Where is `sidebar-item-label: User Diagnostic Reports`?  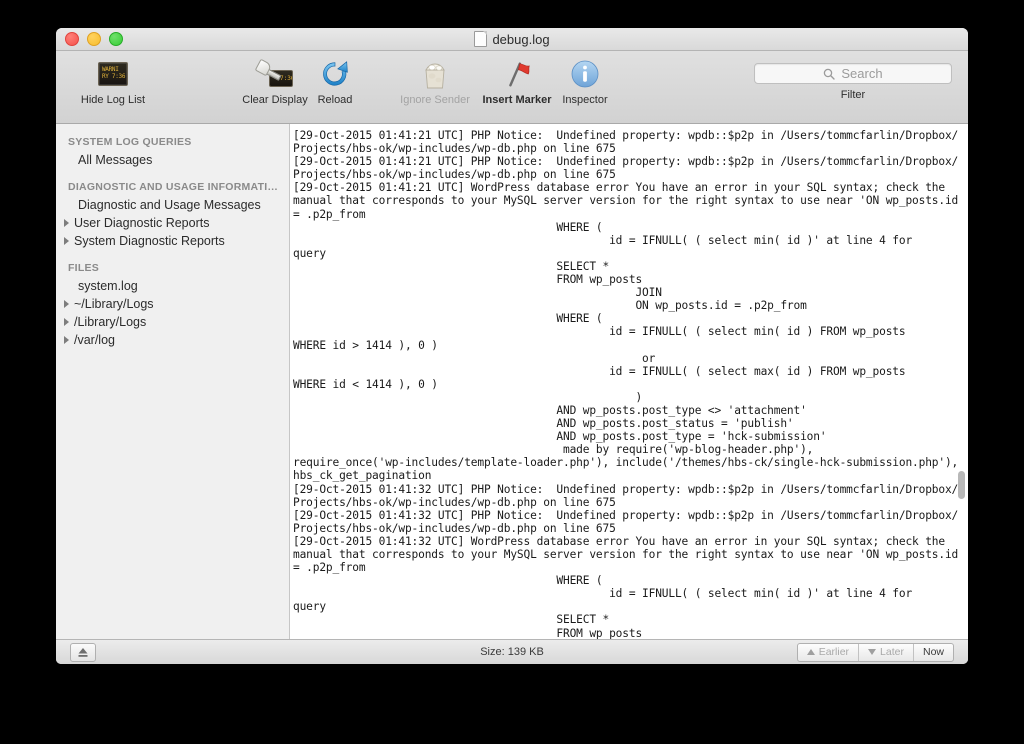
sidebar-item-label: User Diagnostic Reports is located at coordinates (142, 223).